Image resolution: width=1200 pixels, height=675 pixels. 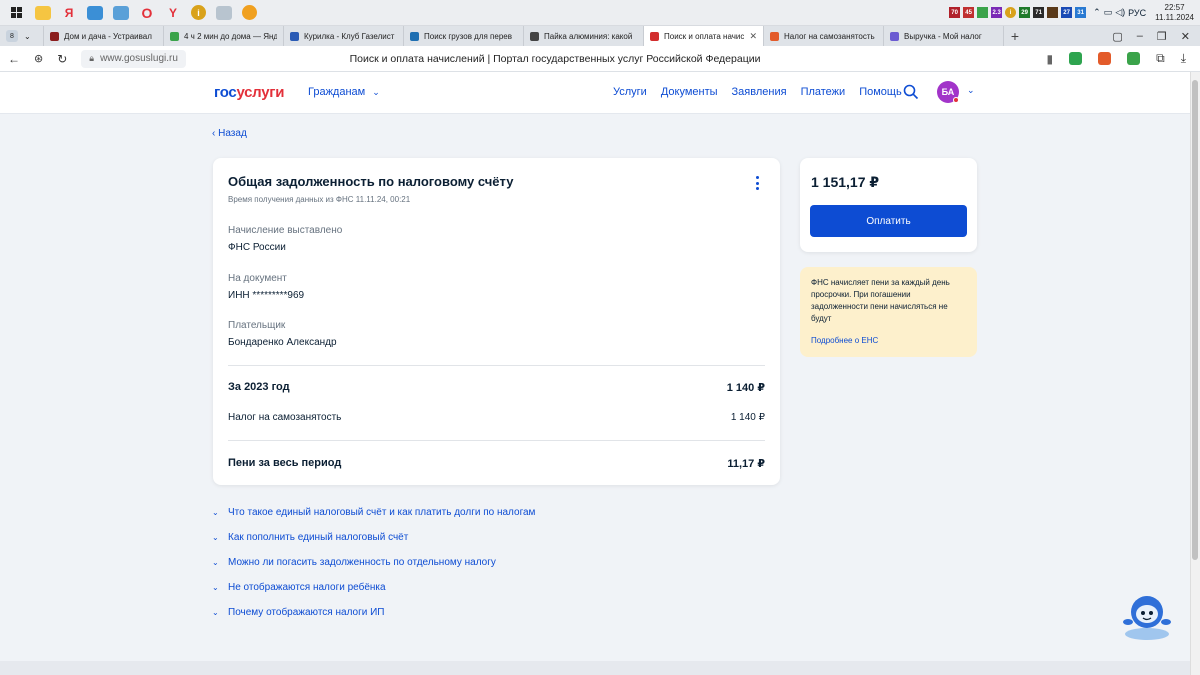 I want to click on tray-leaf-icon, so click(x=983, y=12).